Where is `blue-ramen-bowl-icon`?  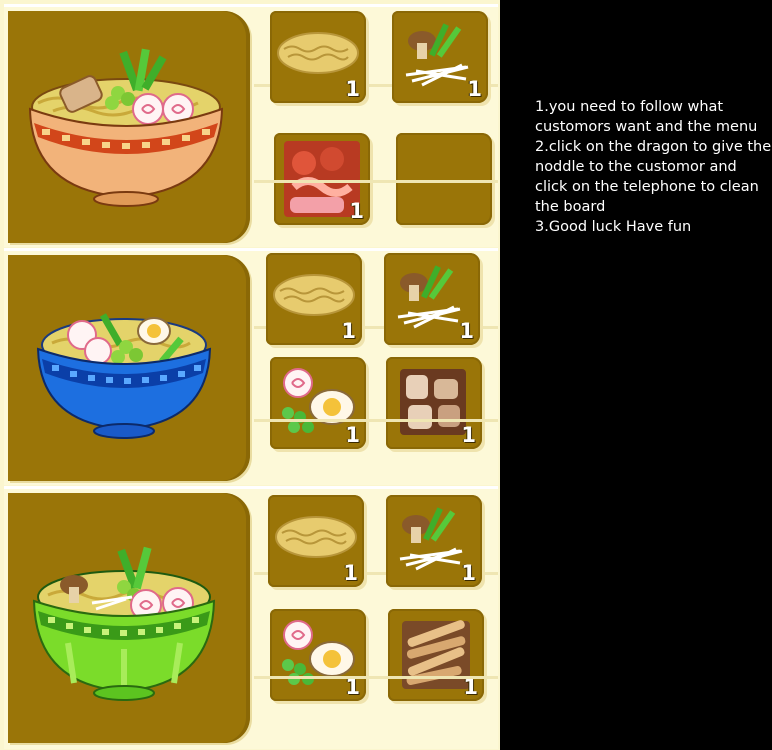 blue-ramen-bowl-icon is located at coordinates (124, 376).